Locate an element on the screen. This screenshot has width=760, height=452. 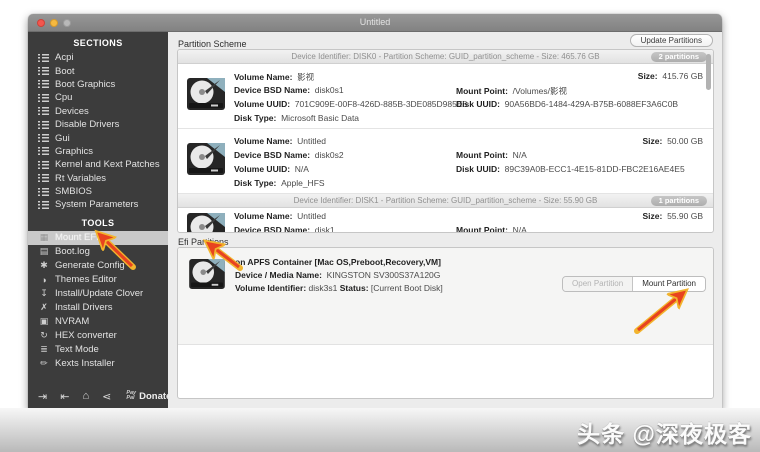
efi-partitions-label: Efi Partitions is located at coordinates (203, 242).